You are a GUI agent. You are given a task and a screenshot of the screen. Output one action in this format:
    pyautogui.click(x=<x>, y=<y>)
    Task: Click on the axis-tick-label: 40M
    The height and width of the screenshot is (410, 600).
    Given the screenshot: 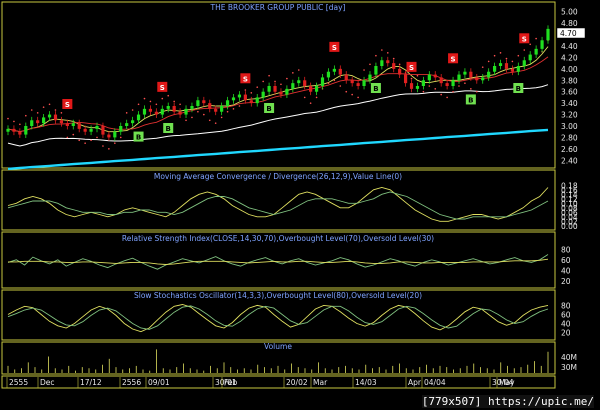 What is the action you would take?
    pyautogui.click(x=569, y=357)
    